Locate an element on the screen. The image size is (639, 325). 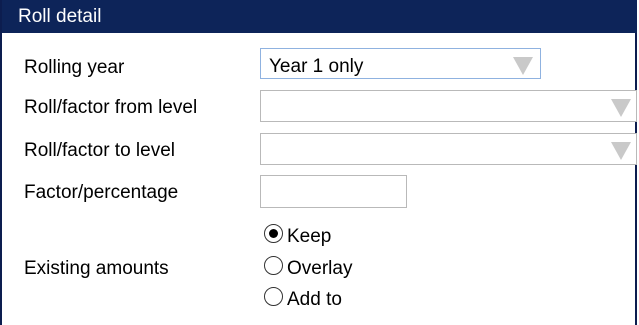
radio-button-checked is located at coordinates (273, 233).